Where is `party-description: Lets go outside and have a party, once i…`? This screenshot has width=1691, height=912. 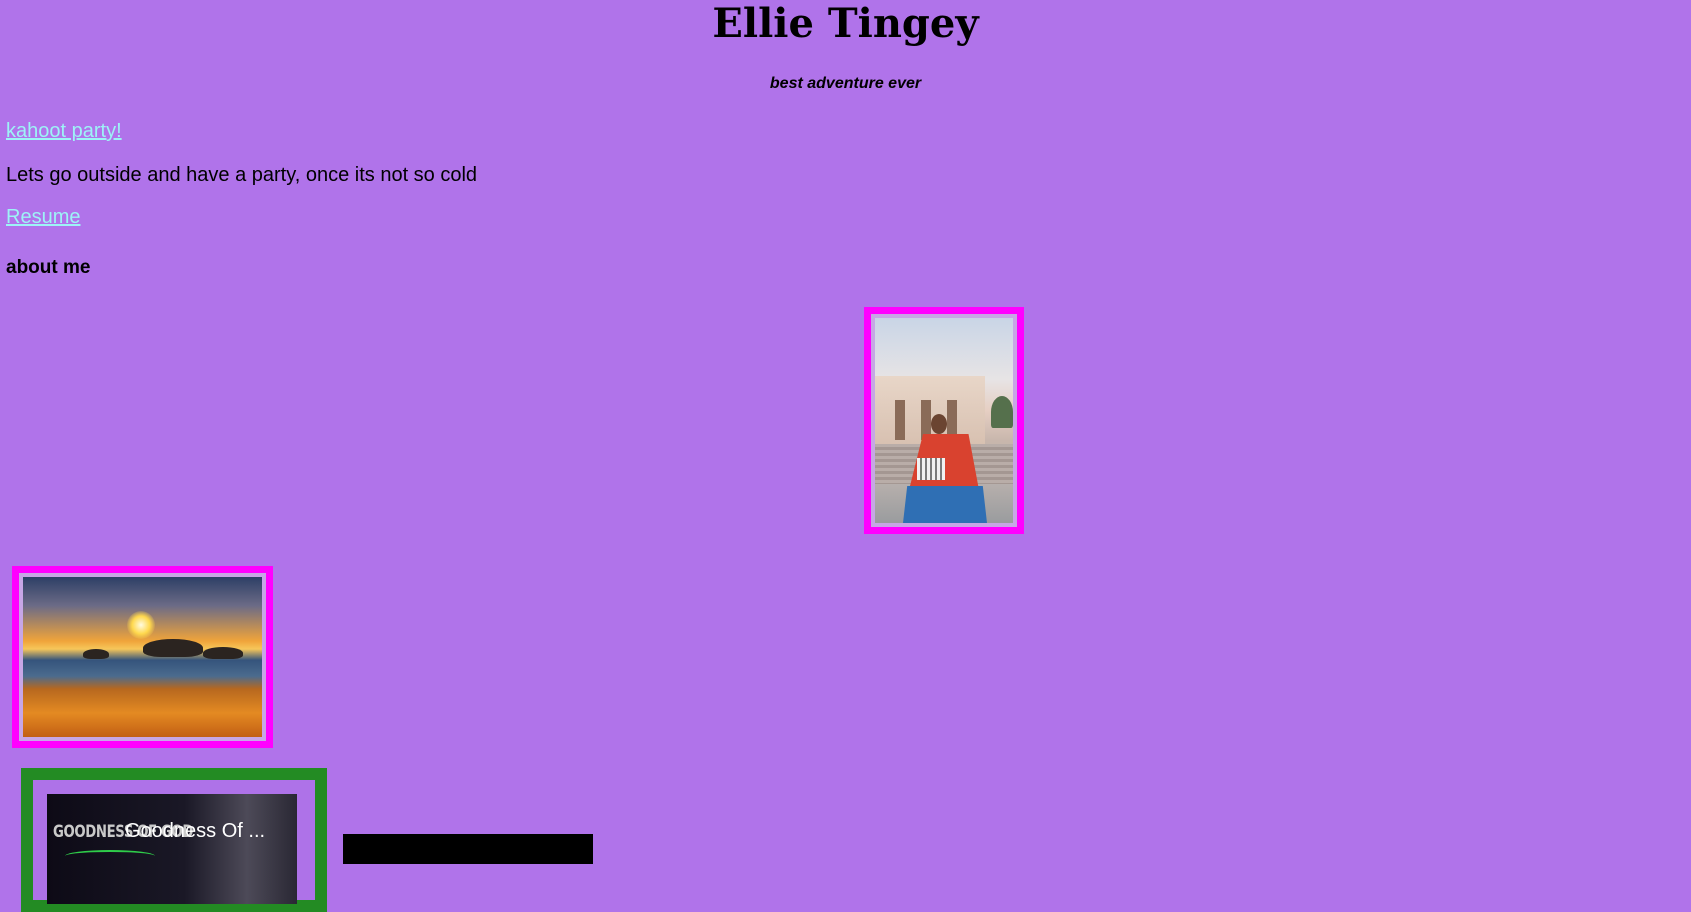
party-description: Lets go outside and have a party, once i… is located at coordinates (242, 175).